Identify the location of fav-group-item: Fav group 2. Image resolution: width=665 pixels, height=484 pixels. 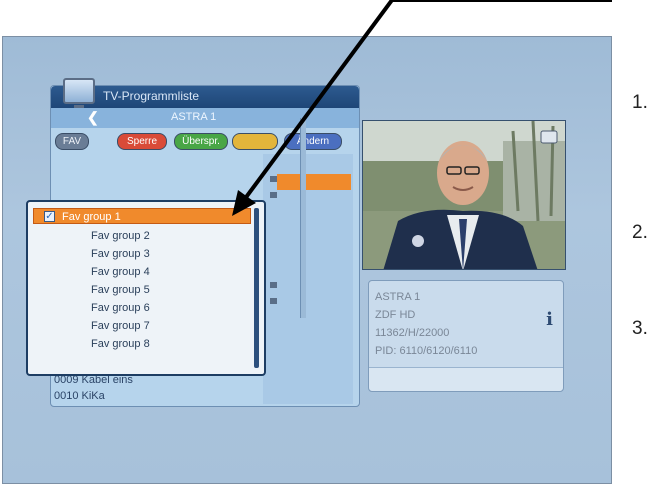
(142, 236).